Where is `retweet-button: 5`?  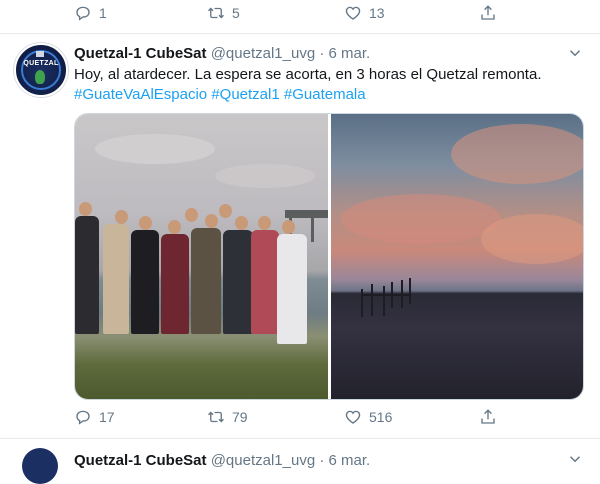 retweet-button: 5 is located at coordinates (223, 13).